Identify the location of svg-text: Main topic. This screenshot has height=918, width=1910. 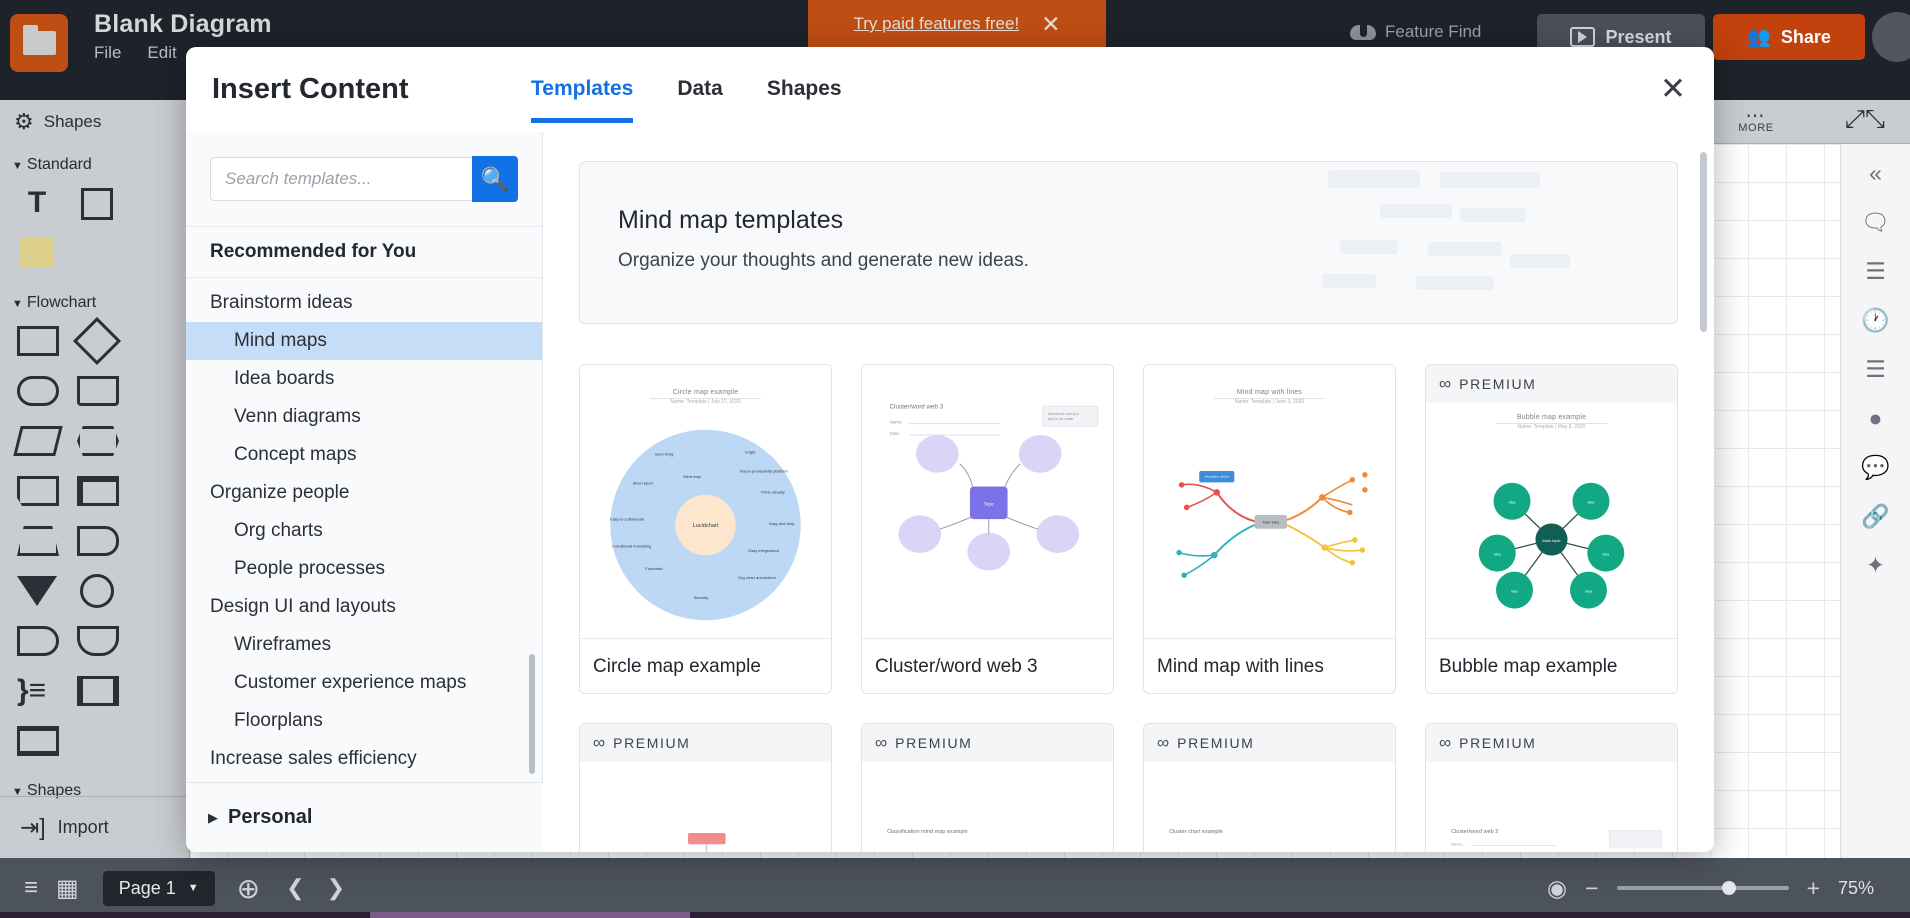
(1552, 540).